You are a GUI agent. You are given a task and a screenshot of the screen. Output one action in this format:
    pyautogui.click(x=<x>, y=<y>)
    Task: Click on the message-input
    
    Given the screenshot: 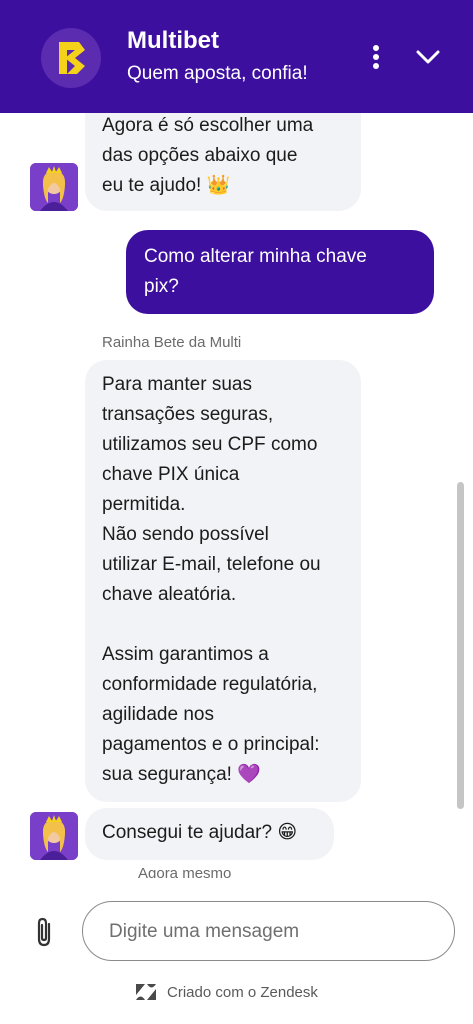 What is the action you would take?
    pyautogui.click(x=269, y=932)
    